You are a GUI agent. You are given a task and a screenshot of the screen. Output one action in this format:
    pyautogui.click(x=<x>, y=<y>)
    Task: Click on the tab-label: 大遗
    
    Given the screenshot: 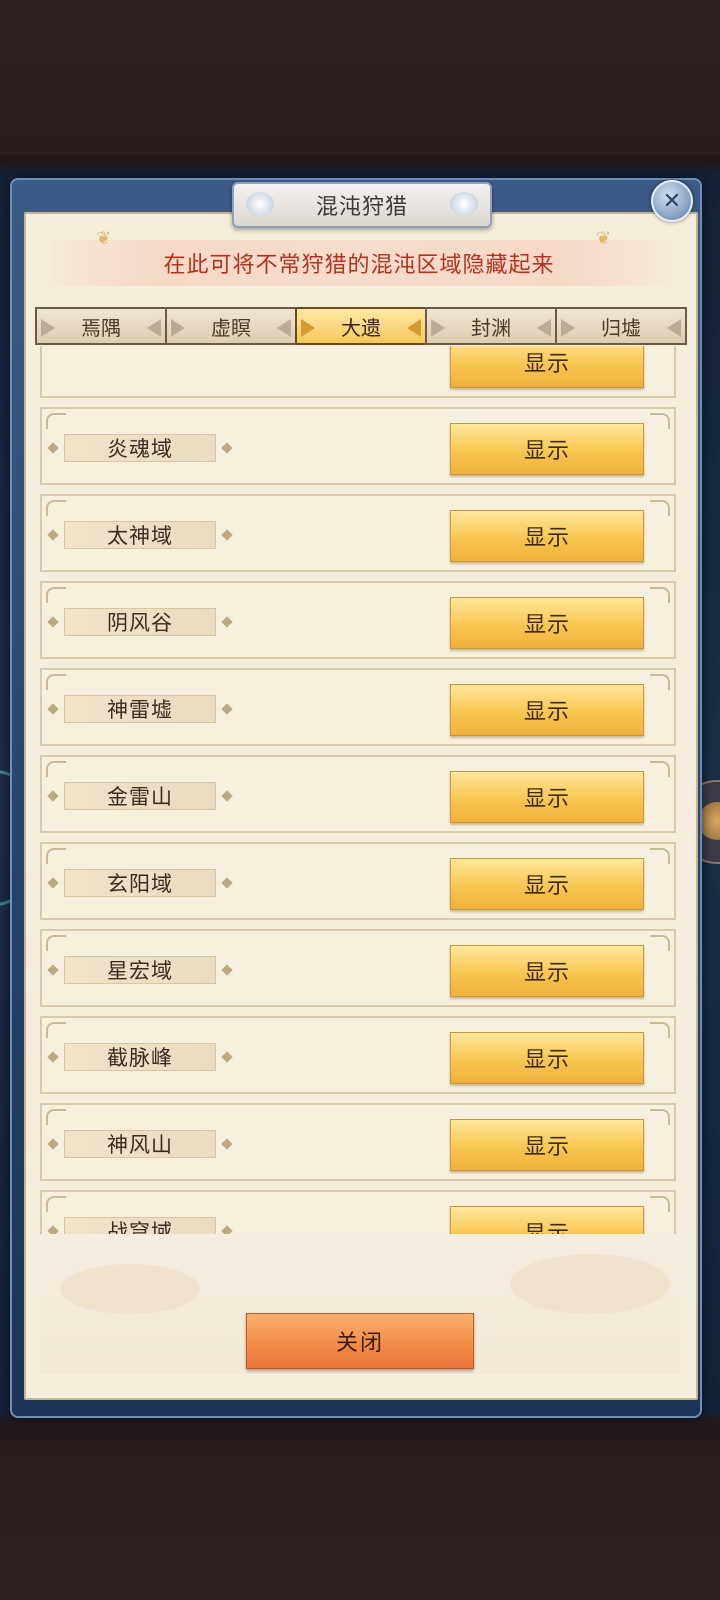 What is the action you would take?
    pyautogui.click(x=361, y=327)
    